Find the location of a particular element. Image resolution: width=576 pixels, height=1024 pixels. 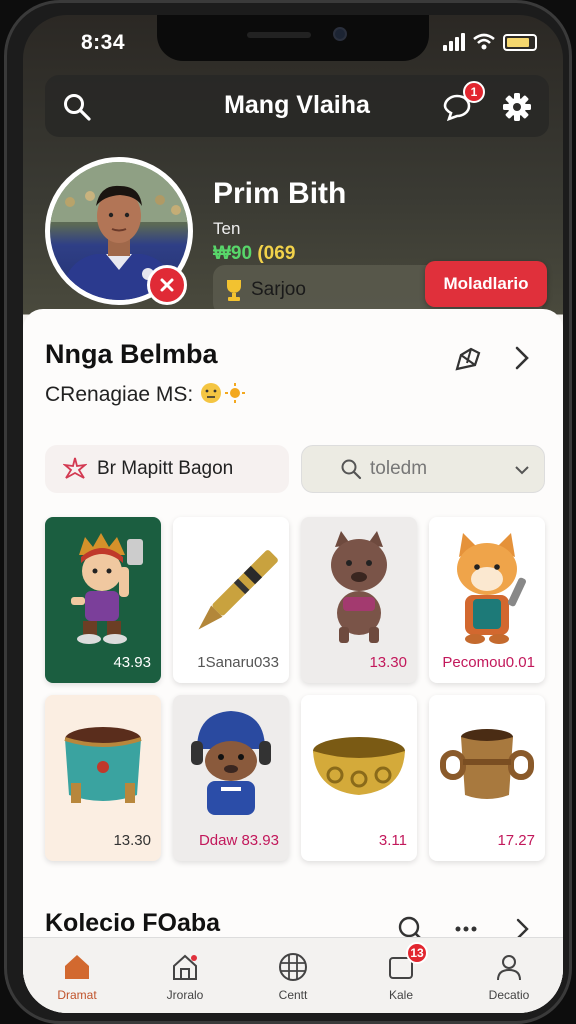

battery-icon is located at coordinates (520, 42).